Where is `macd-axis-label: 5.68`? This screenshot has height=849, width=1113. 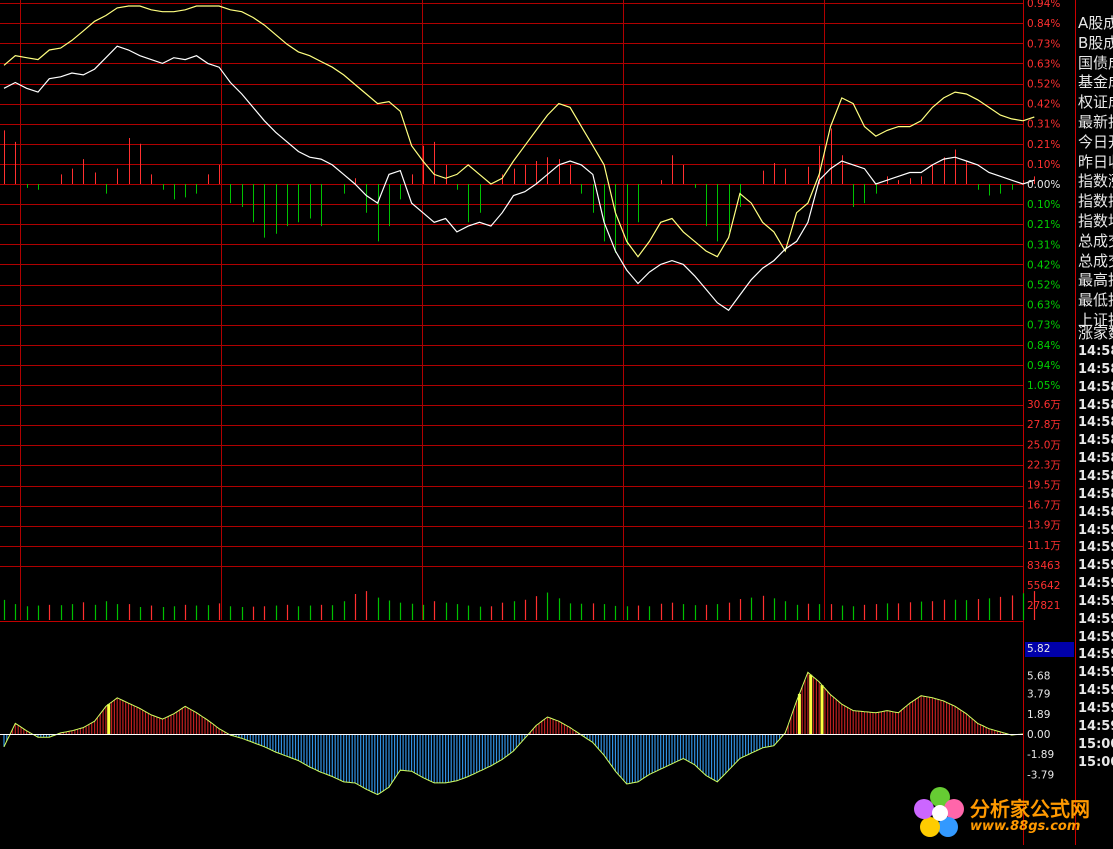
macd-axis-label: 5.68 is located at coordinates (1038, 677).